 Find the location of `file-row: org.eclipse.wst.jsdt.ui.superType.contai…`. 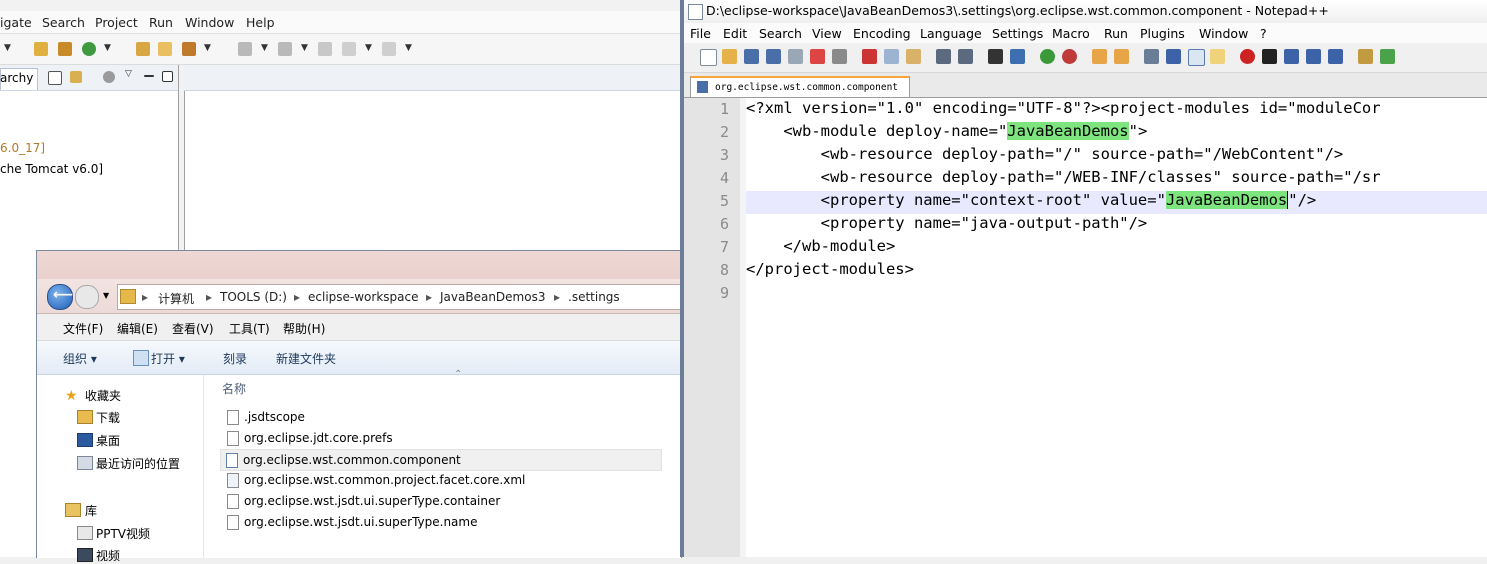

file-row: org.eclipse.wst.jsdt.ui.superType.contai… is located at coordinates (442, 501).